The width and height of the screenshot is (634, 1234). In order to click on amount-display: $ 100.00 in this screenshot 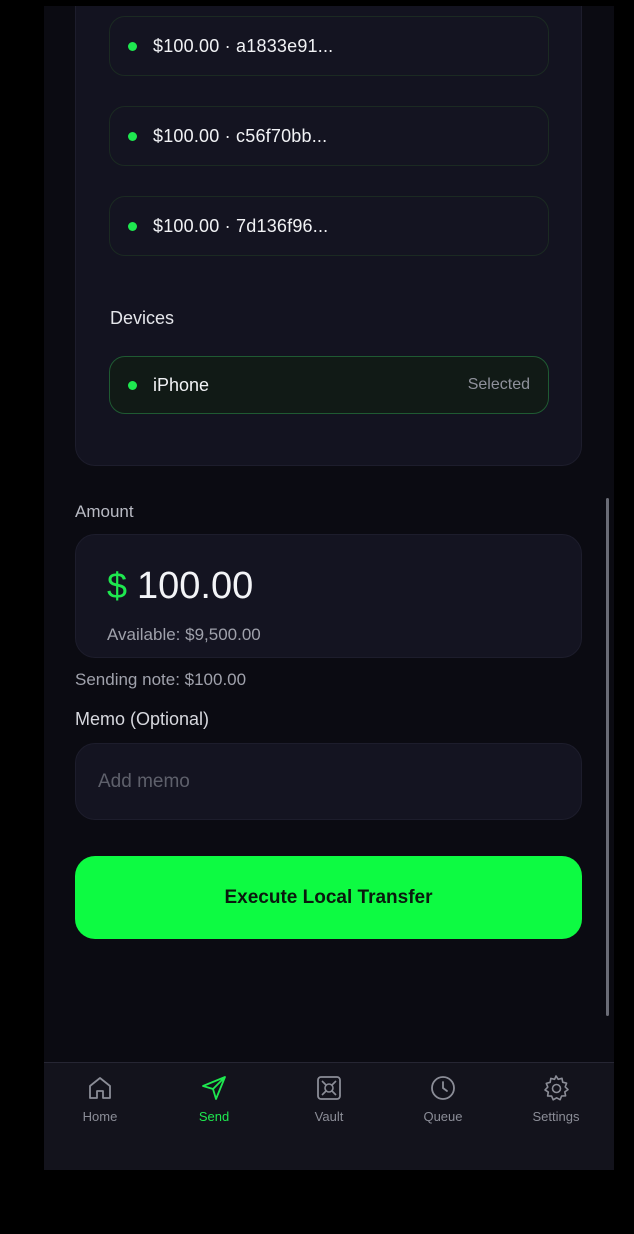, I will do `click(180, 586)`.